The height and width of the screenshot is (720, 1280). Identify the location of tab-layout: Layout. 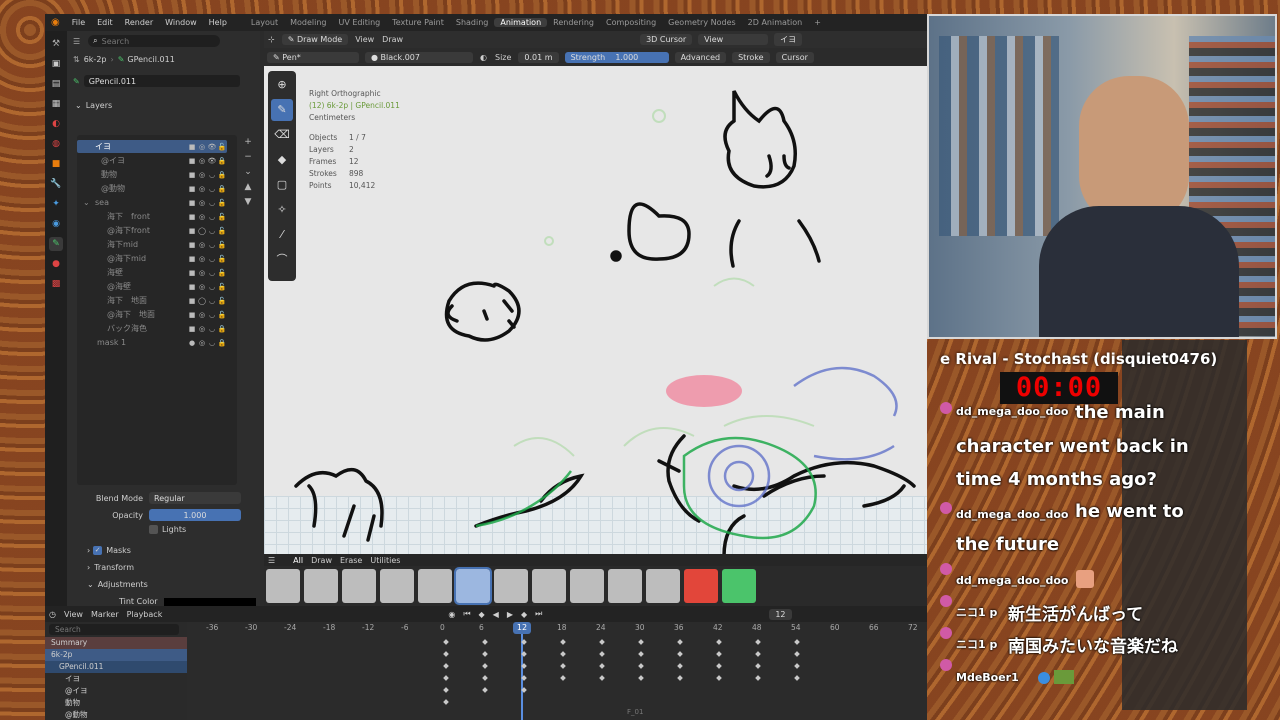
(264, 22).